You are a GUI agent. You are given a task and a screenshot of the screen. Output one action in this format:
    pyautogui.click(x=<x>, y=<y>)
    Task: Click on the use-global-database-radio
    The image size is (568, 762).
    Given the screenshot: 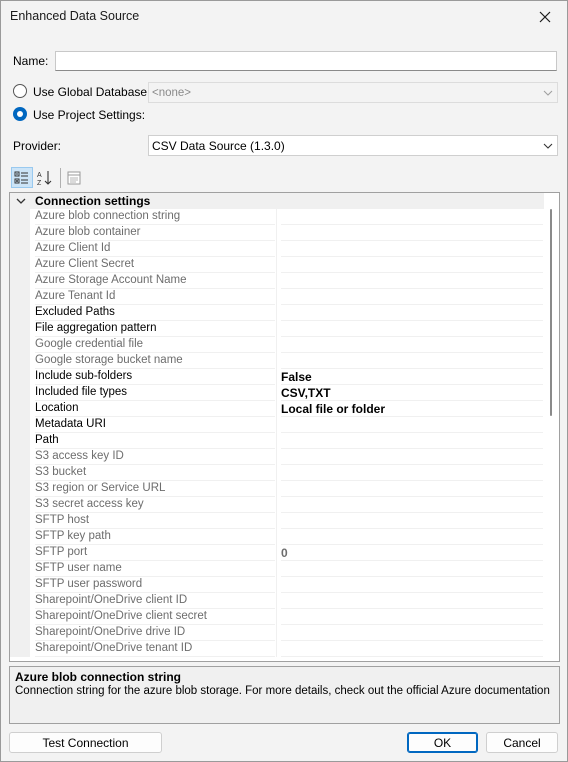 What is the action you would take?
    pyautogui.click(x=20, y=91)
    